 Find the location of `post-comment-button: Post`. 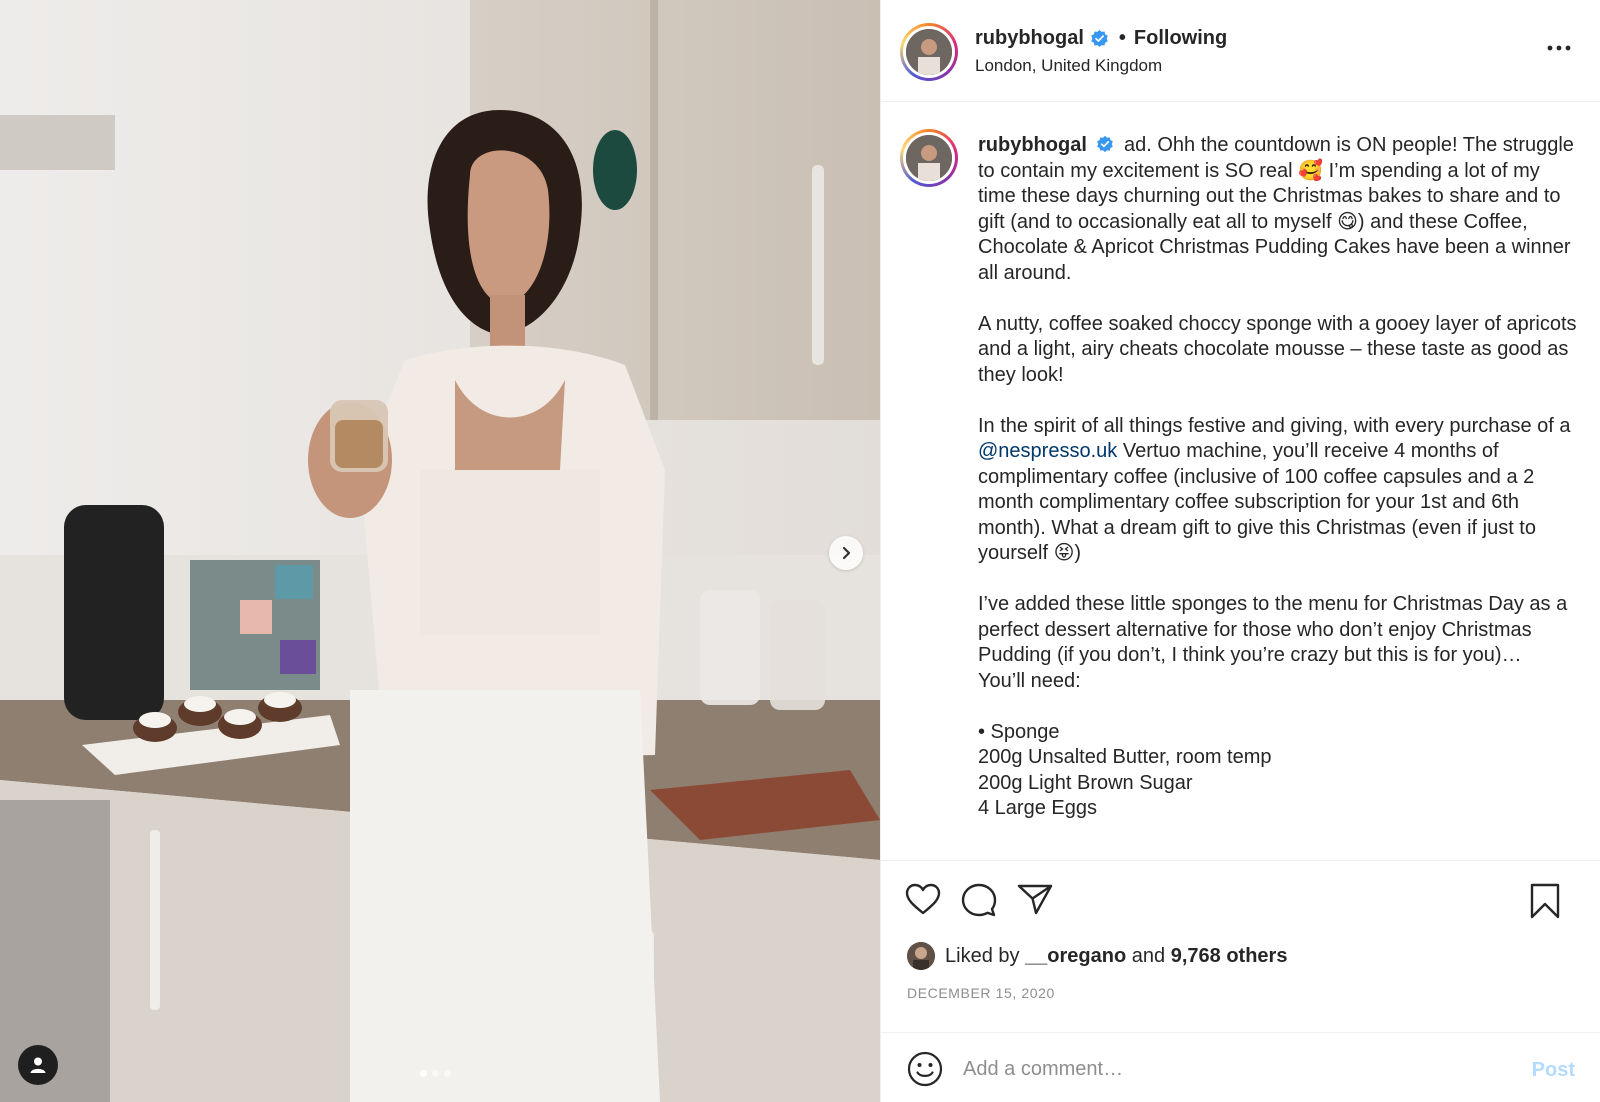

post-comment-button: Post is located at coordinates (1553, 1070).